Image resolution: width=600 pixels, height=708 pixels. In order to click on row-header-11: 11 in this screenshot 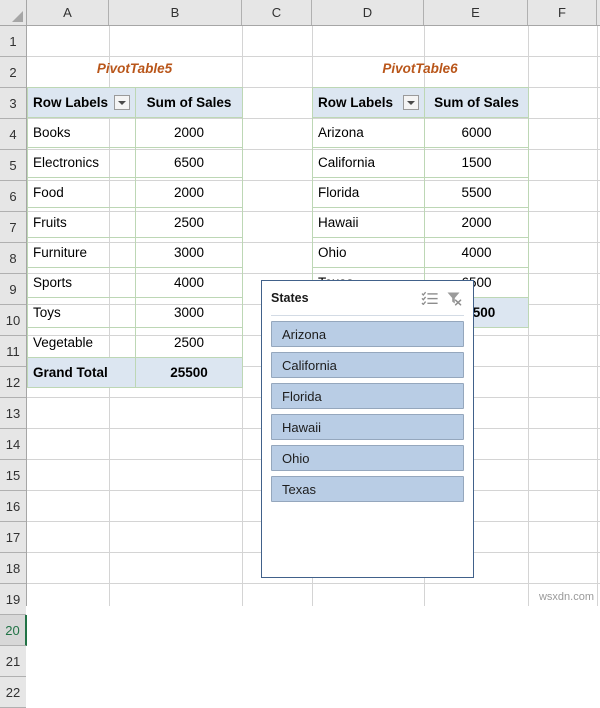, I will do `click(13, 351)`.